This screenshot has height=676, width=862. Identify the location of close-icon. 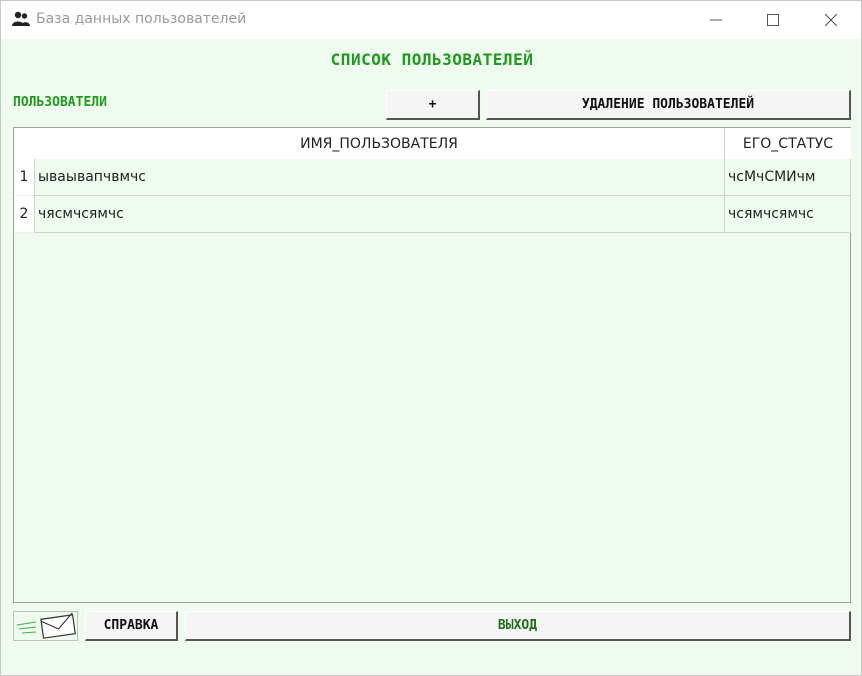
(831, 20).